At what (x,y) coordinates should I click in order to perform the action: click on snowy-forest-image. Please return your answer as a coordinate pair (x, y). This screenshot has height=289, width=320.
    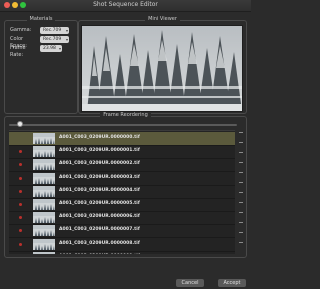
    Looking at the image, I should click on (162, 68).